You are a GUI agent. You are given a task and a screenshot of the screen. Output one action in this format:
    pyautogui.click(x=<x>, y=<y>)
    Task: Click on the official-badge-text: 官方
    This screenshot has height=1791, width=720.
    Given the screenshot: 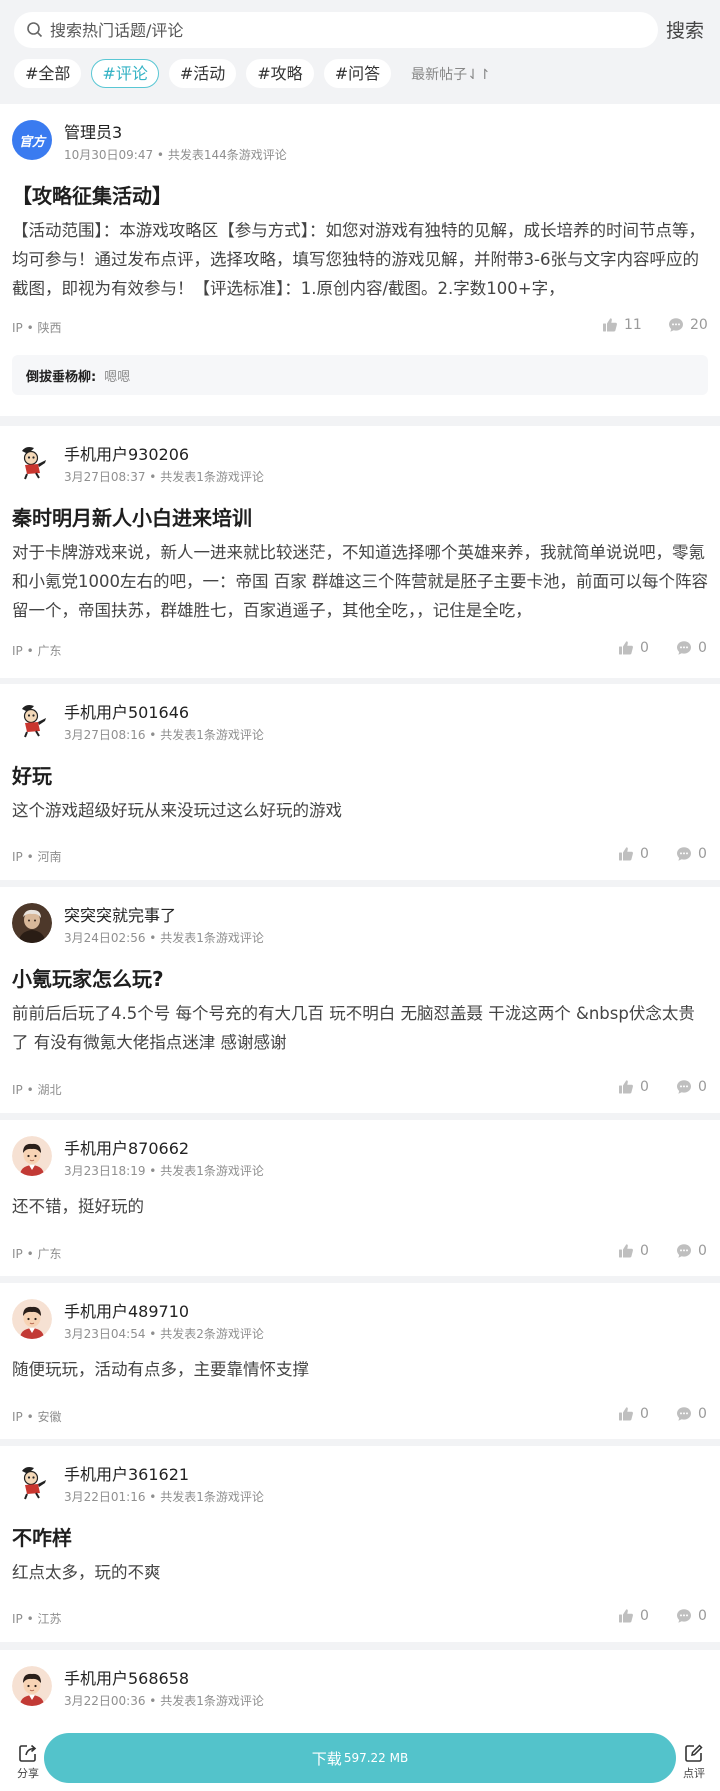 What is the action you would take?
    pyautogui.click(x=31, y=142)
    